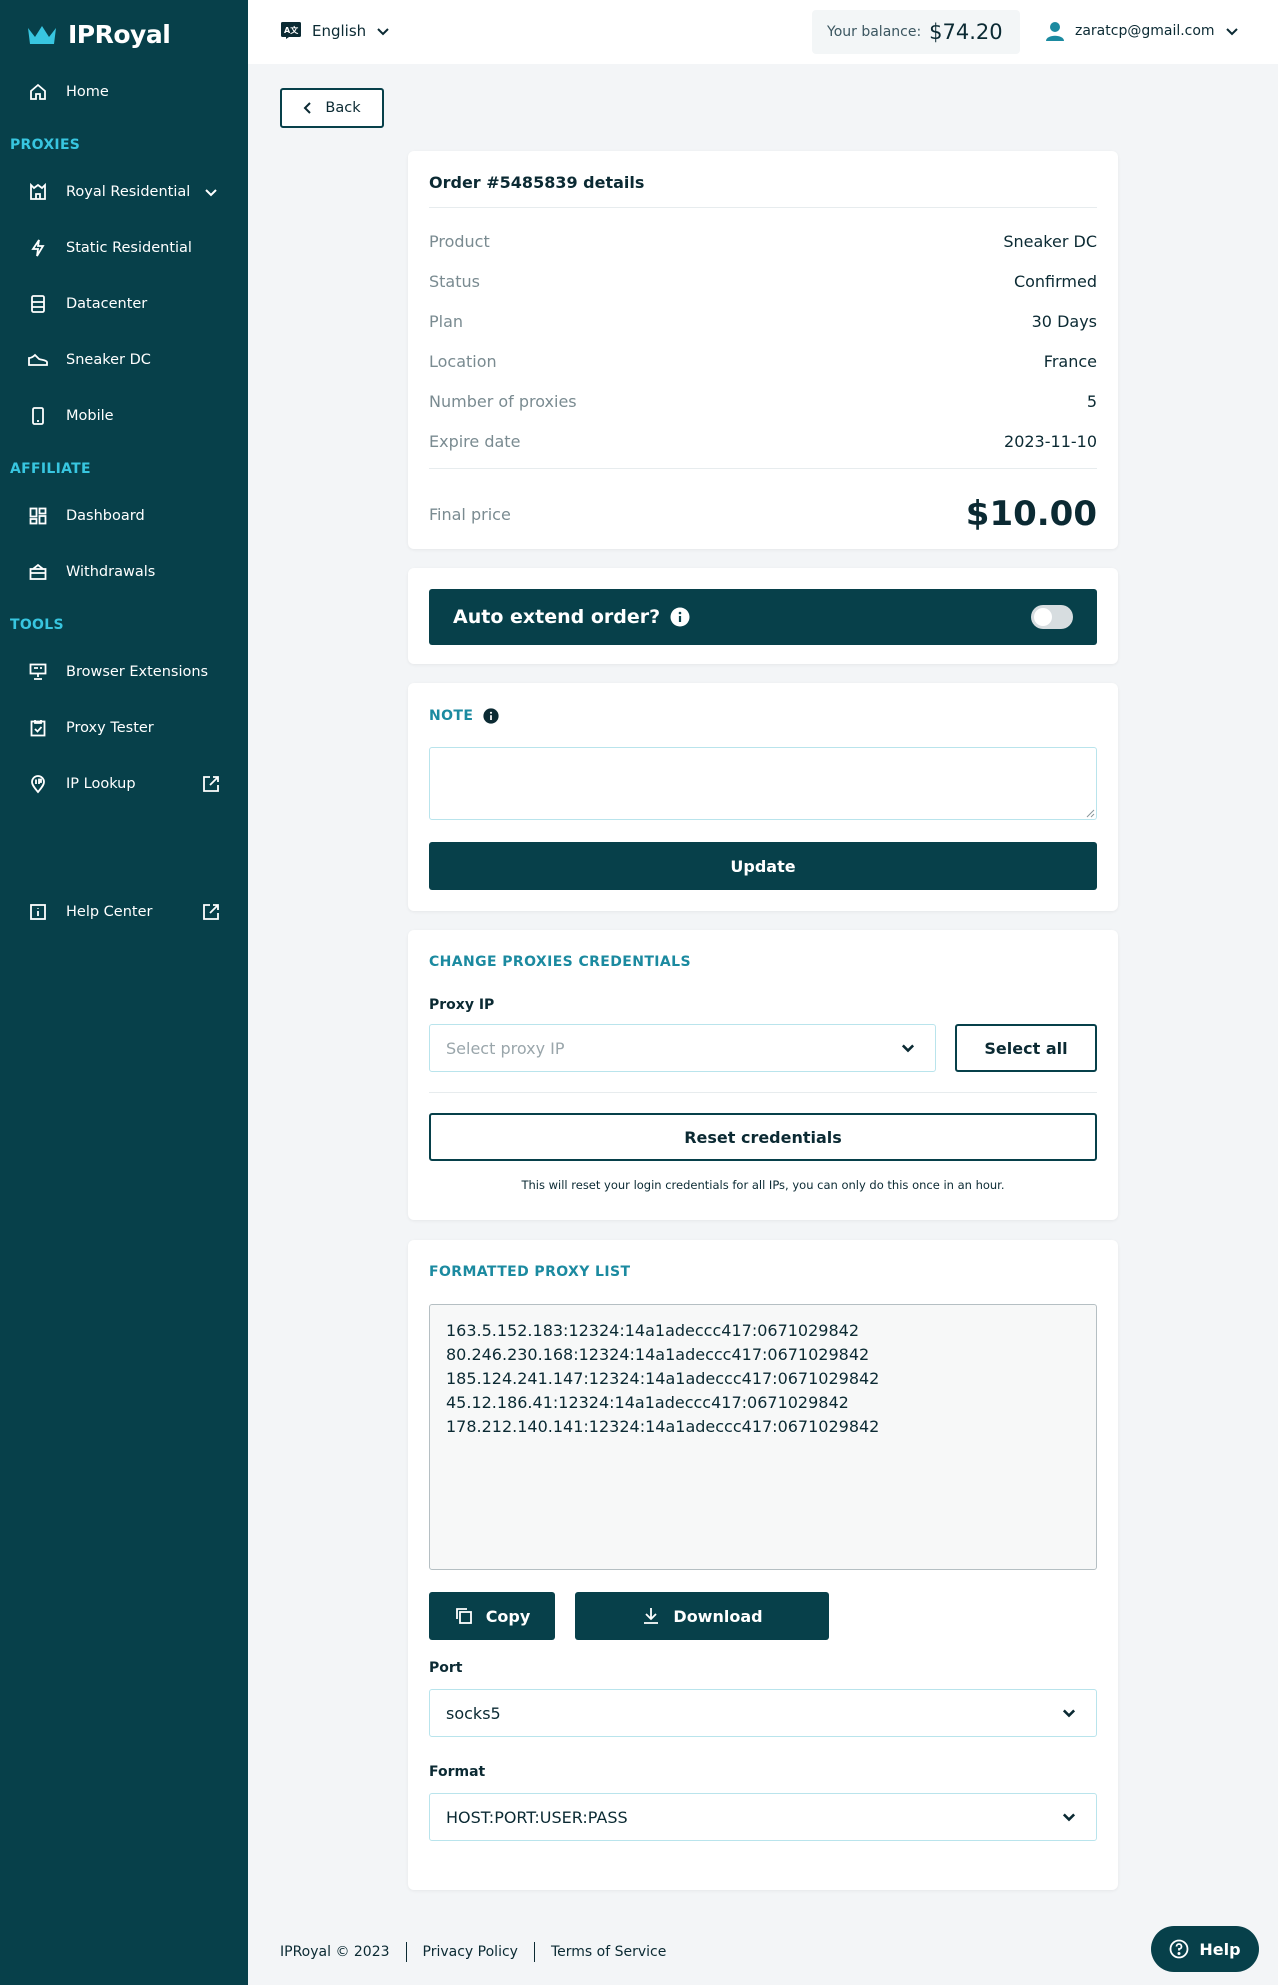 This screenshot has height=1985, width=1278. Describe the element at coordinates (1026, 1048) in the screenshot. I see `select-all-button: Select all` at that location.